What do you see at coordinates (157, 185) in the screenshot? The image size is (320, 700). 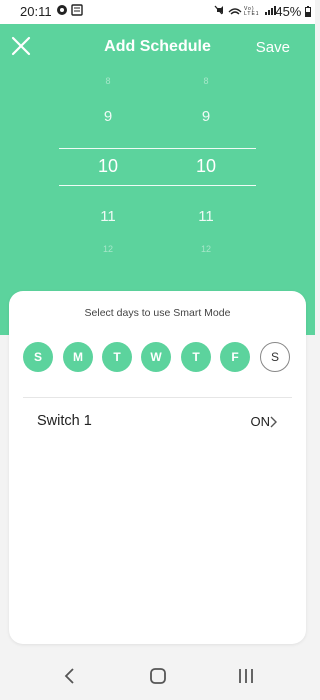 I see `picker-bottom-line` at bounding box center [157, 185].